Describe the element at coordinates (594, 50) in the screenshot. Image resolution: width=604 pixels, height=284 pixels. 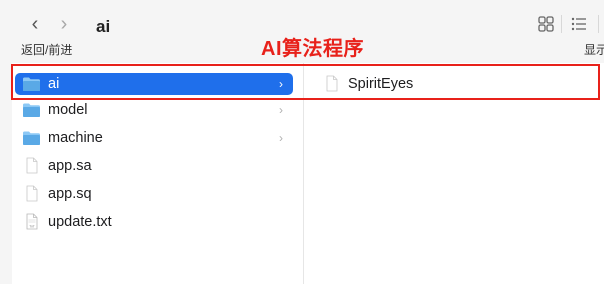
I see `display-label: 显示` at that location.